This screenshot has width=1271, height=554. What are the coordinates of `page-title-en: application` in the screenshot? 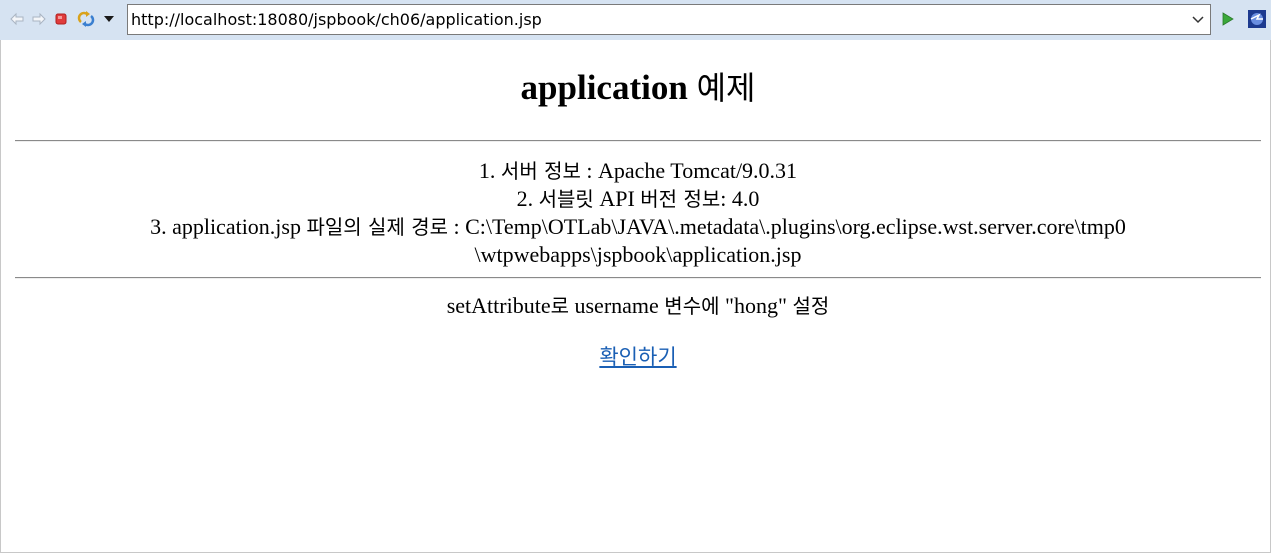 It's located at (604, 87).